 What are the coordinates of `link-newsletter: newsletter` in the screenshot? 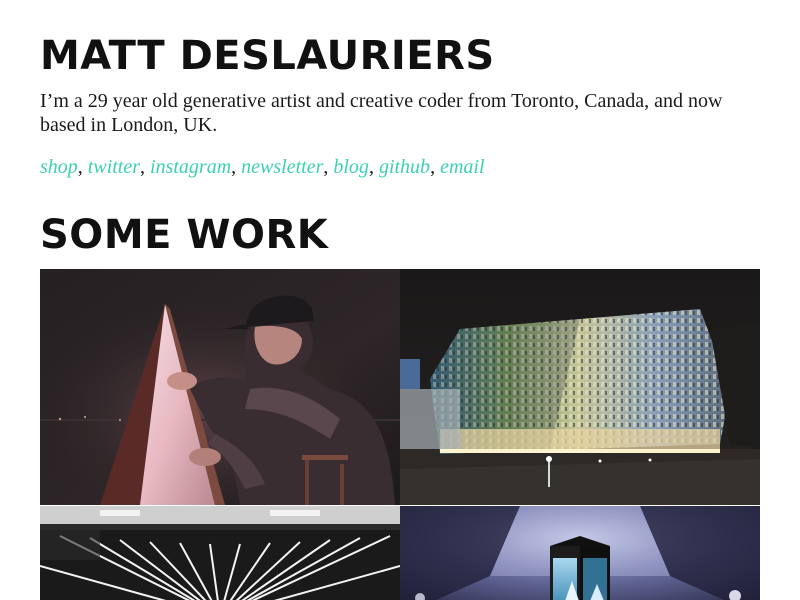 It's located at (282, 167).